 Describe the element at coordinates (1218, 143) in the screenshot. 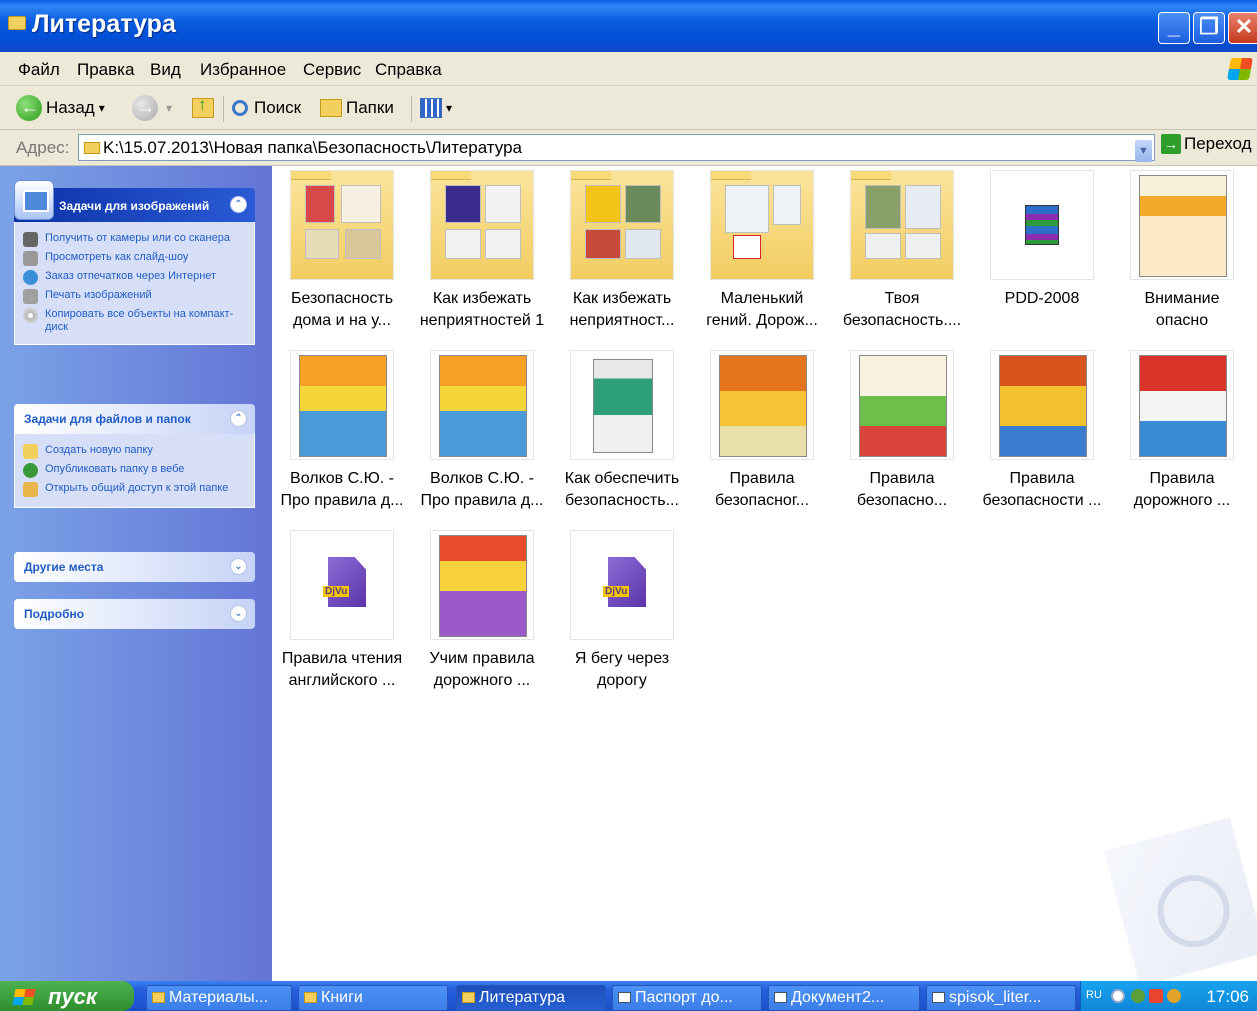

I see `go-label: Переход` at that location.